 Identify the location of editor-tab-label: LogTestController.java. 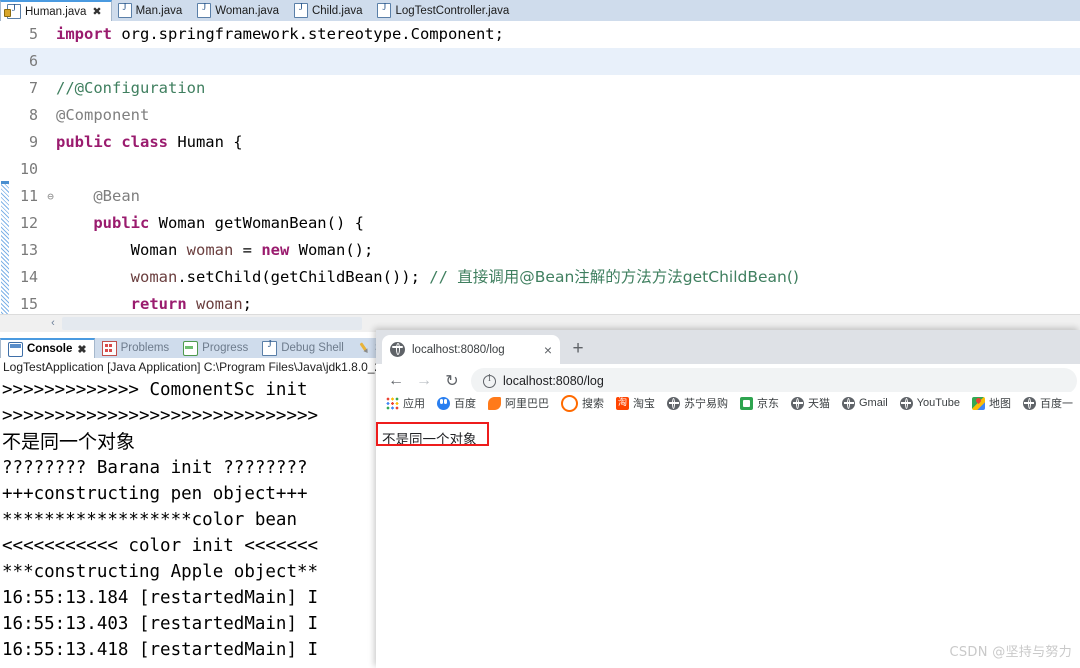
(452, 10).